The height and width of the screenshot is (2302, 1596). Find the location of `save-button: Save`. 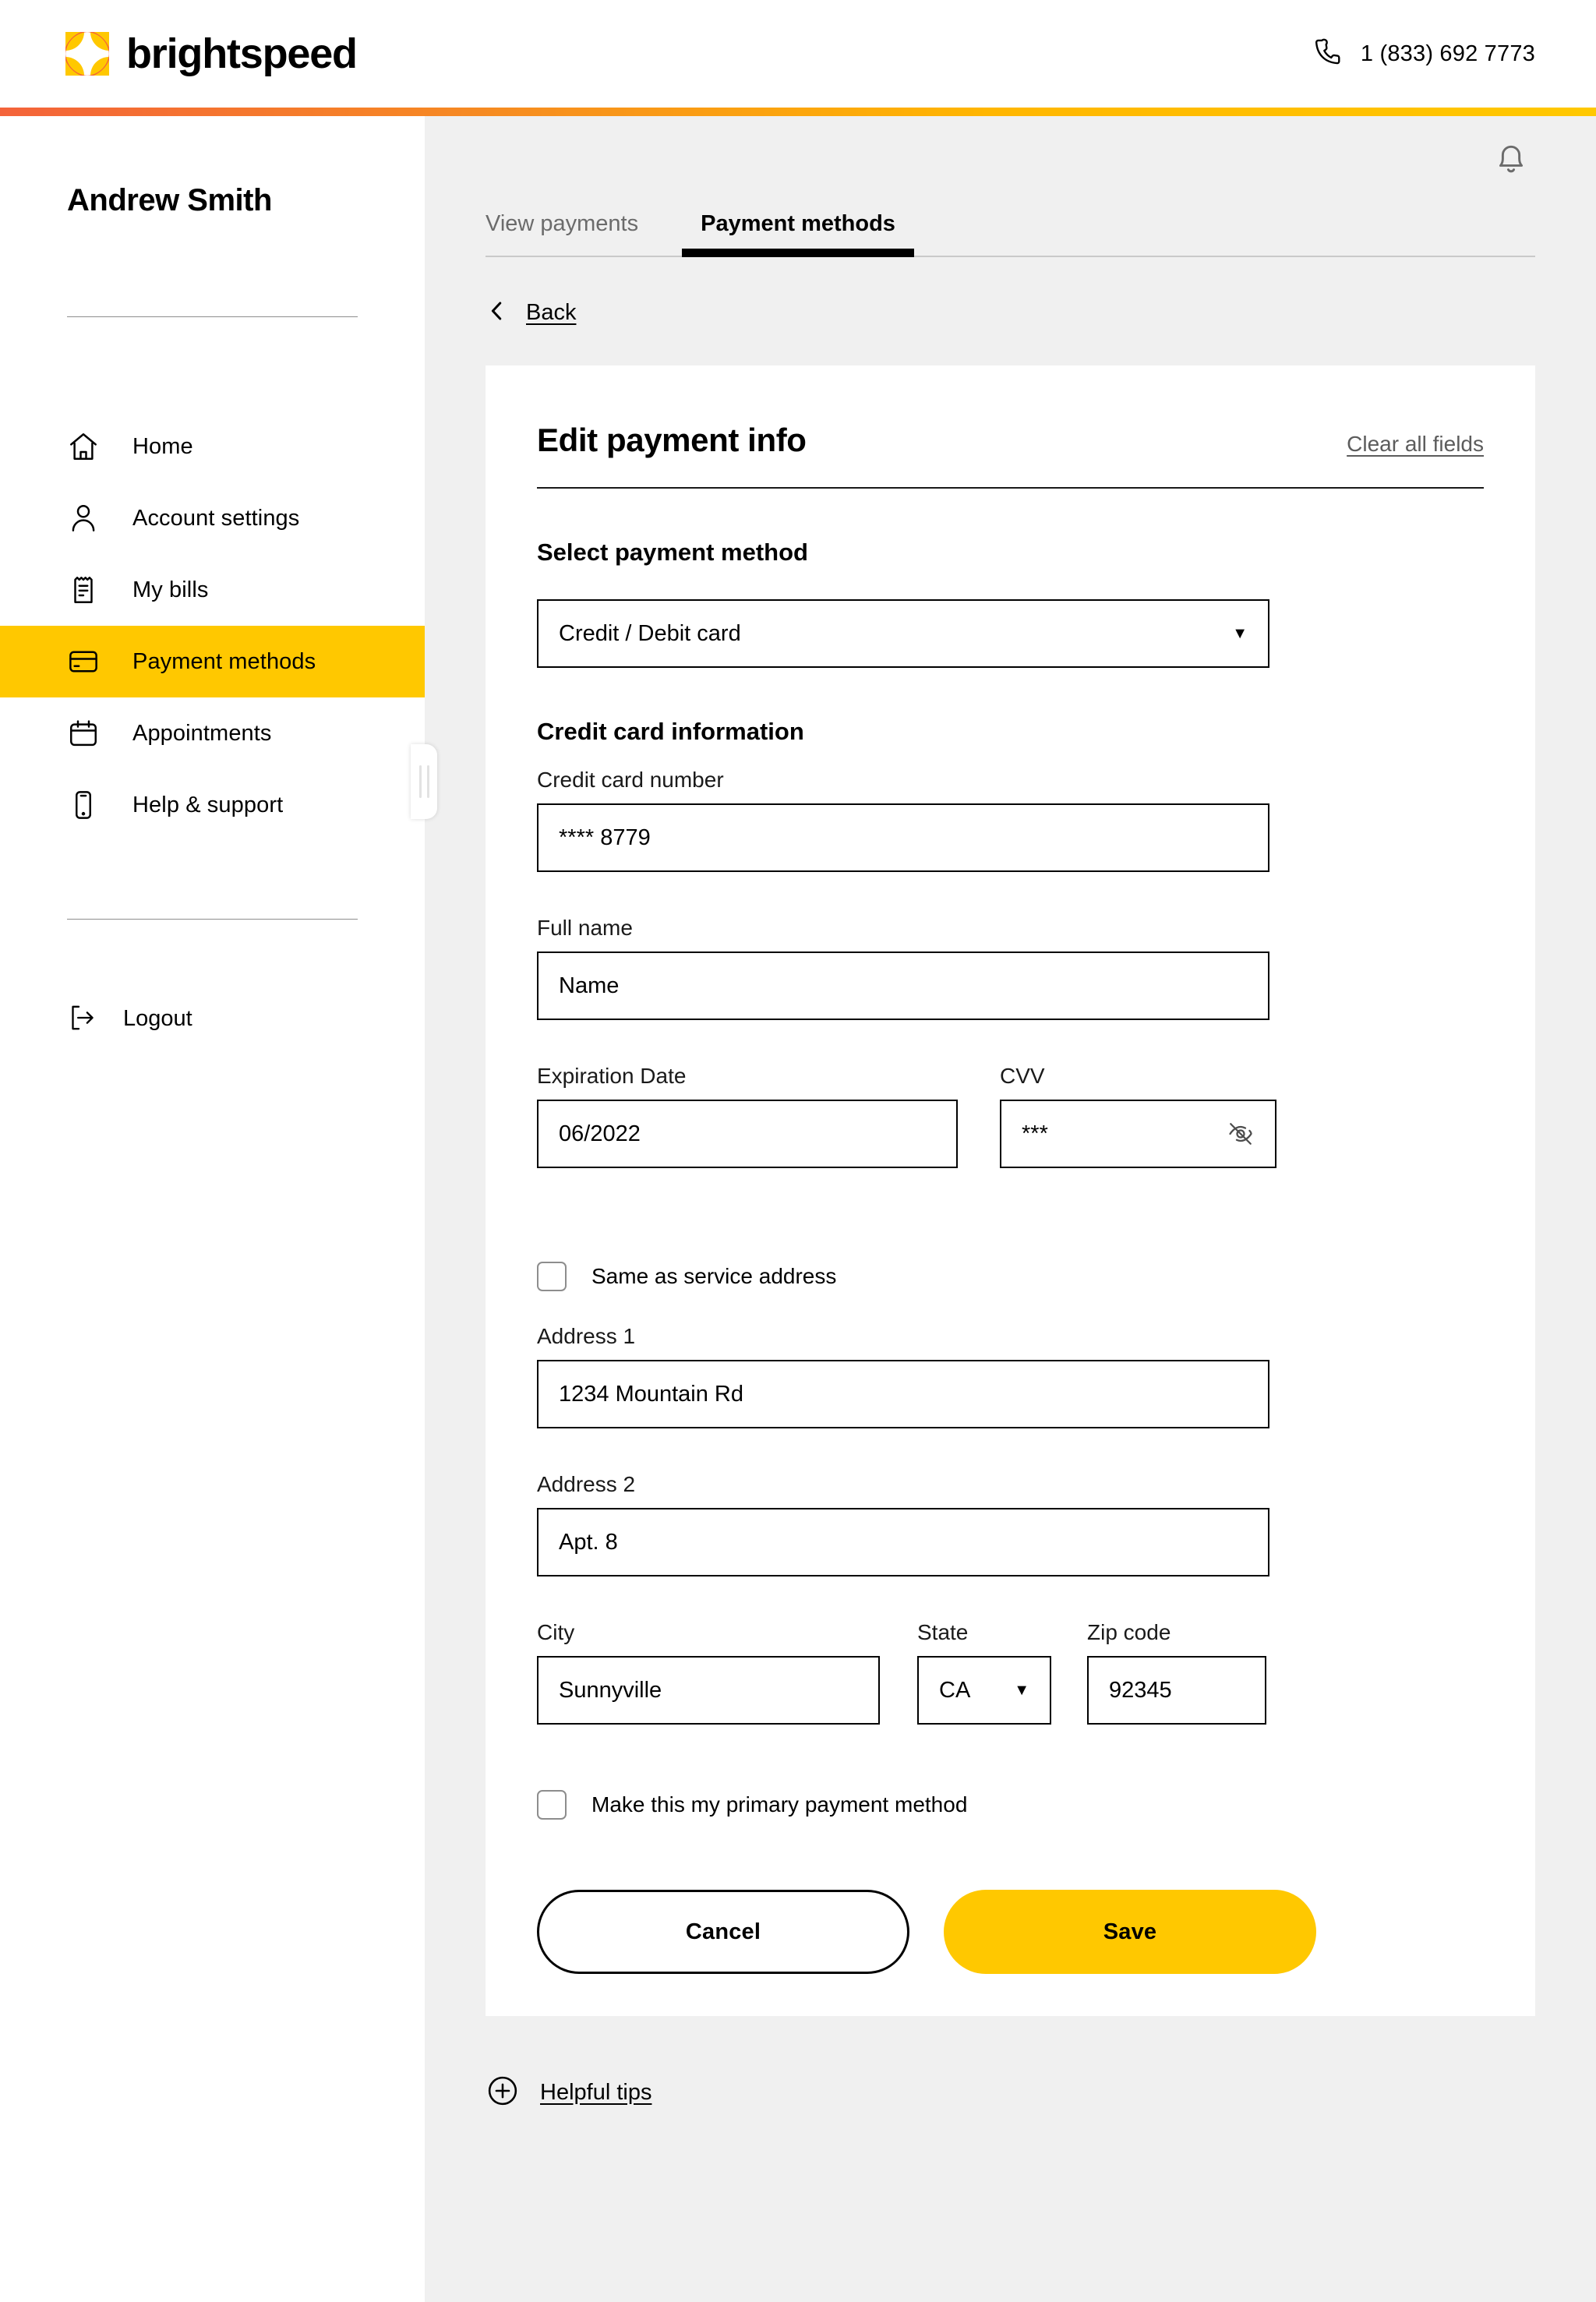

save-button: Save is located at coordinates (1130, 1932).